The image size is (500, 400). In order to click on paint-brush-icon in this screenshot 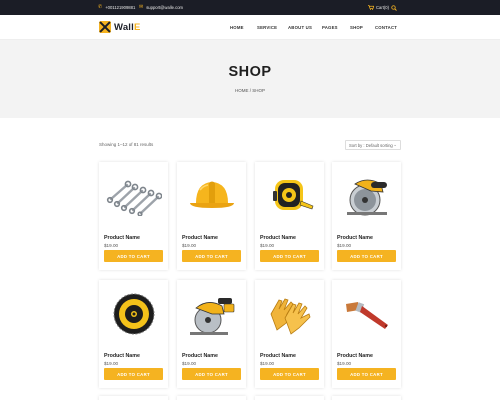, I will do `click(366, 315)`.